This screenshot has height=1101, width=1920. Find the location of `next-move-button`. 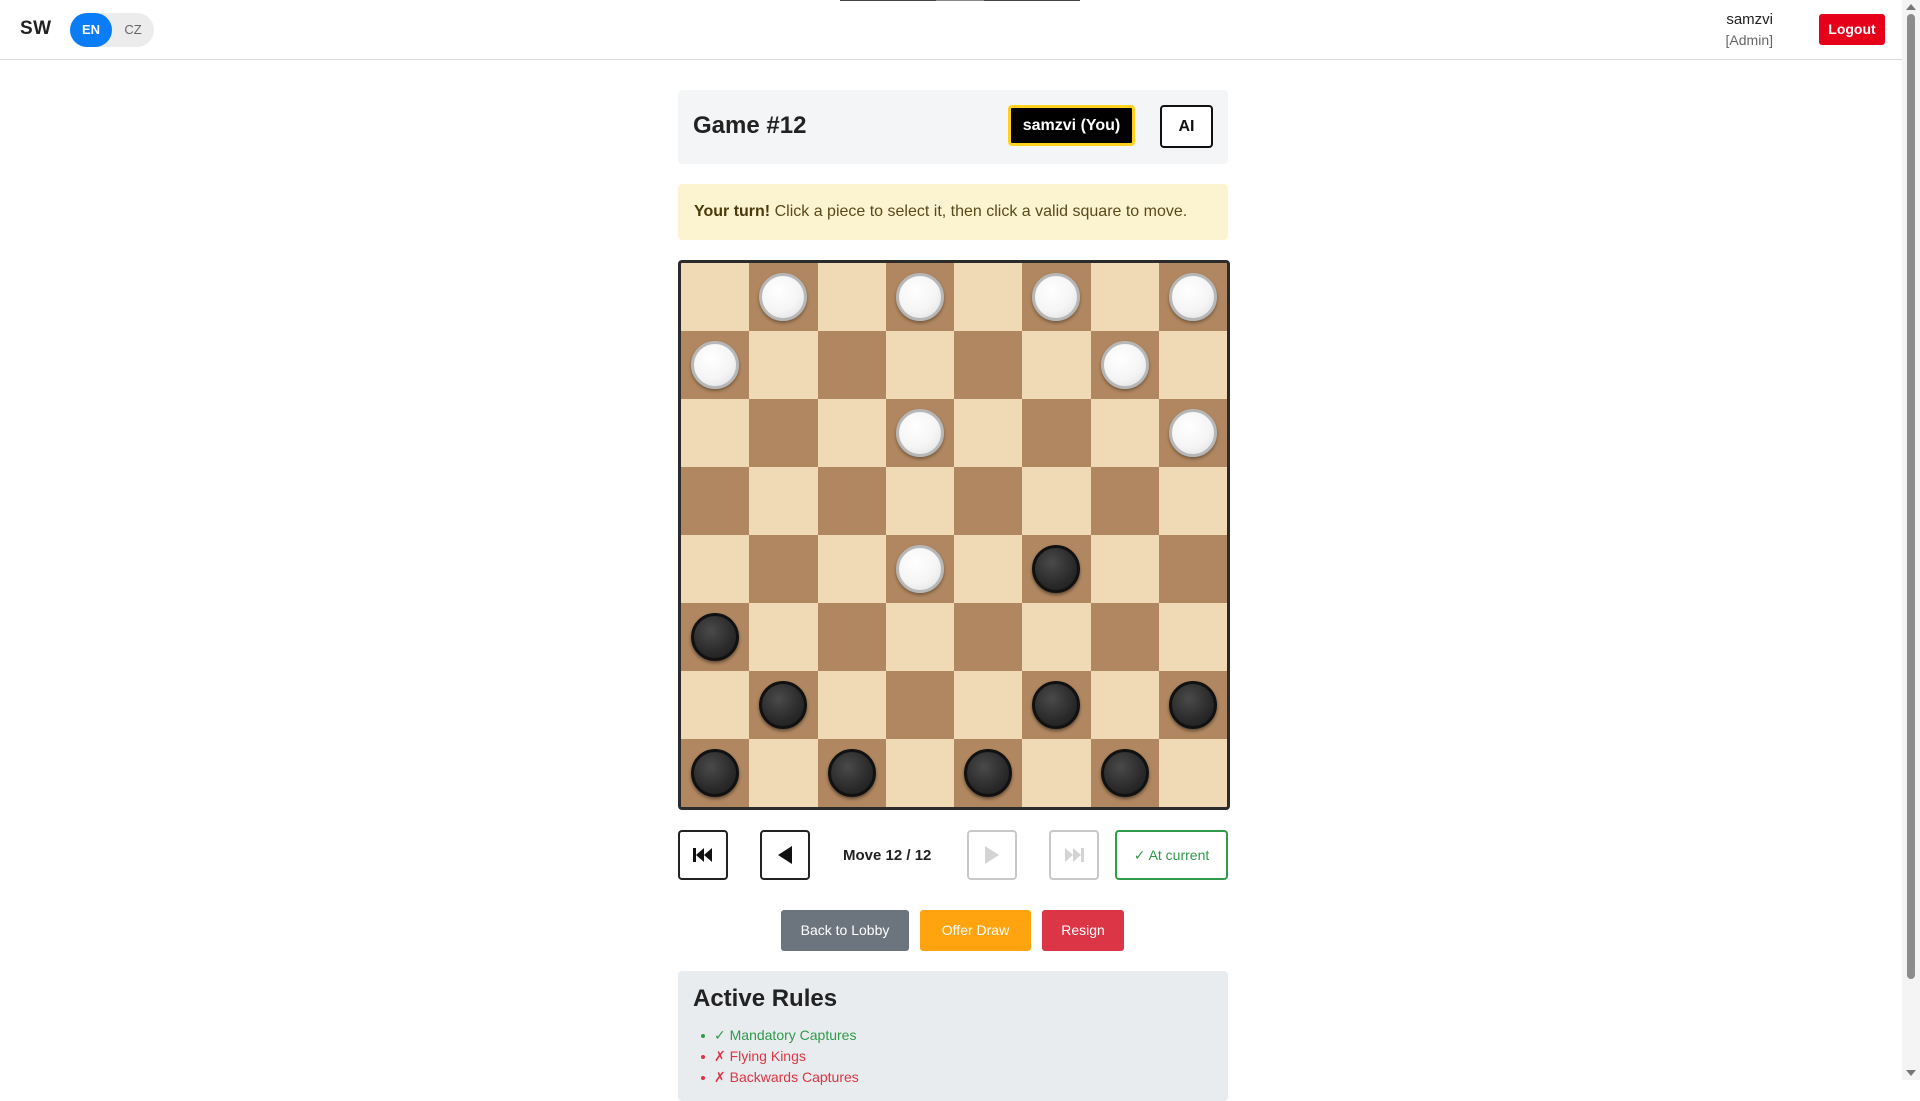

next-move-button is located at coordinates (992, 855).